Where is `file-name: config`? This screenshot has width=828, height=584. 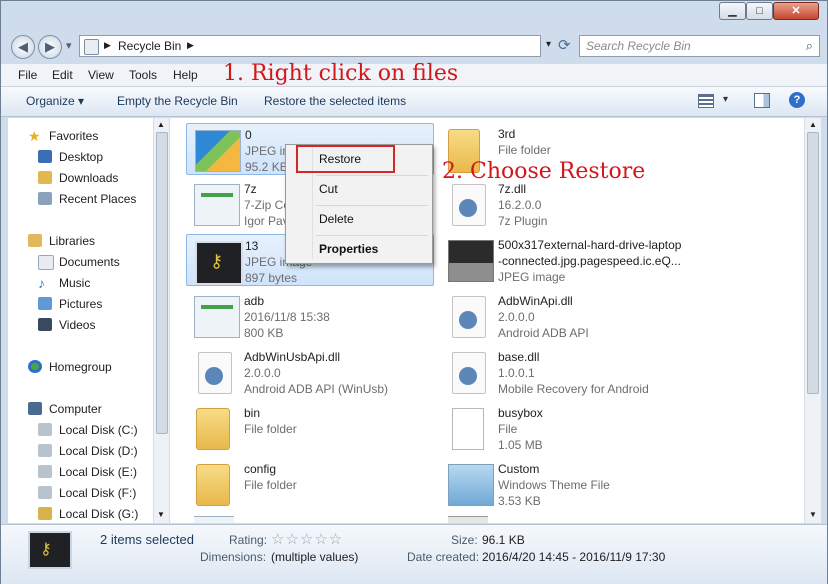
file-name: config is located at coordinates (260, 469).